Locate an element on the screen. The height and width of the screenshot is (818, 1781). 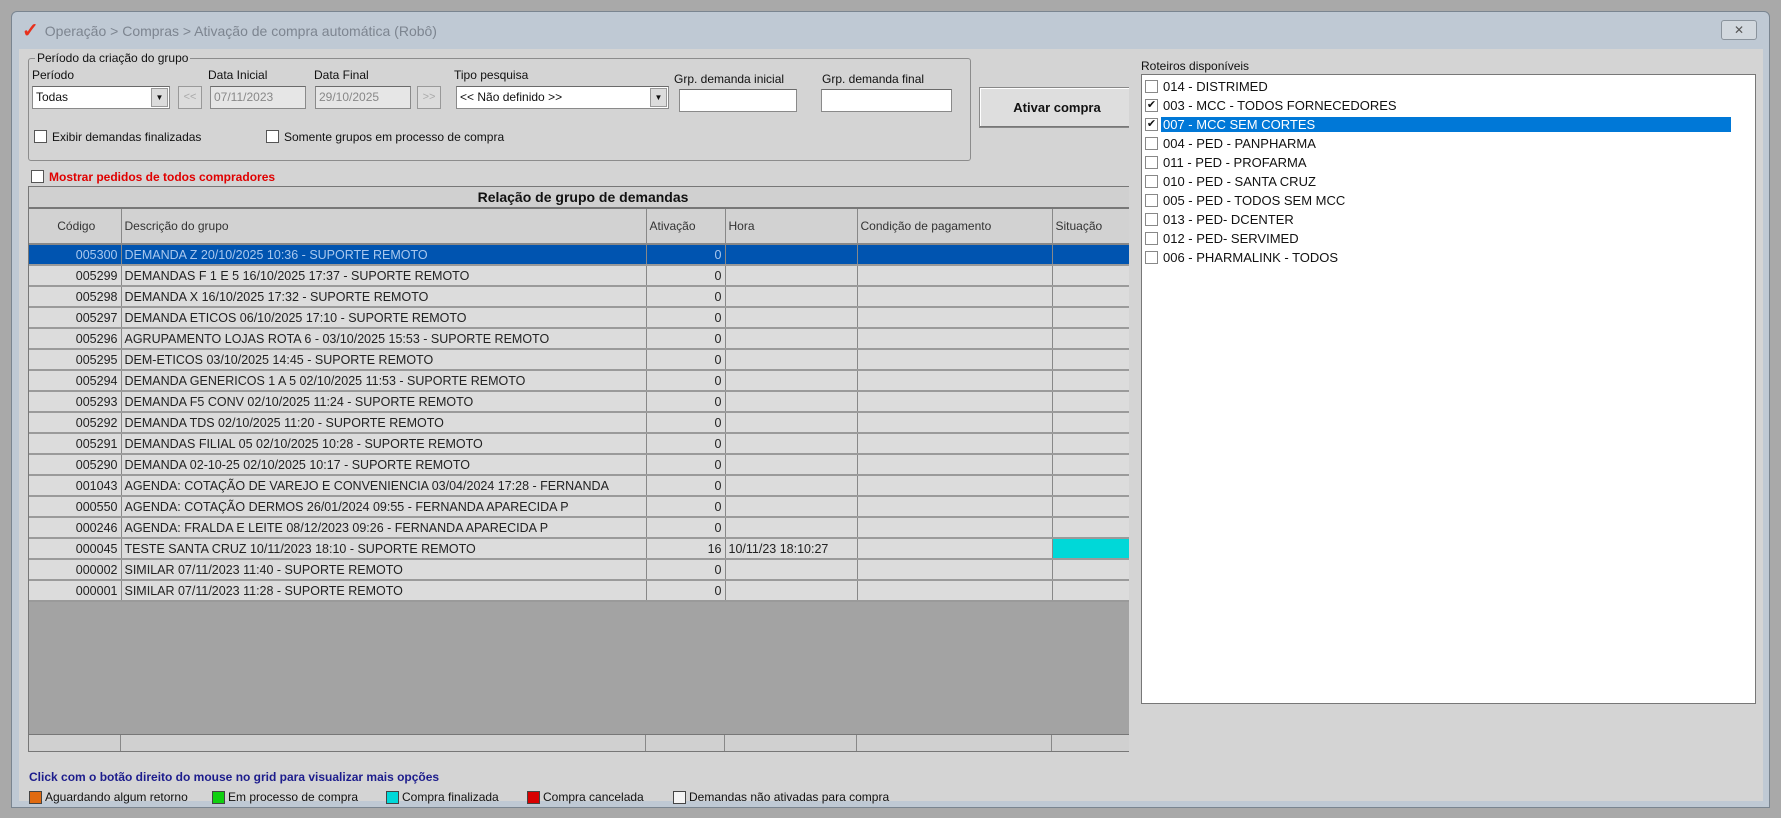
data-final-field: 29/10/2025 is located at coordinates (363, 97).